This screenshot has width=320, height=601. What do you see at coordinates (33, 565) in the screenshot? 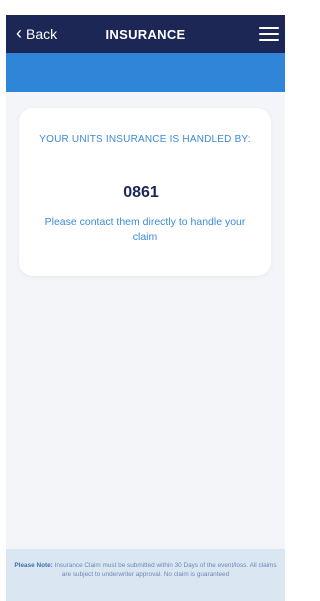
I see `footer-note-label: Please Note:` at bounding box center [33, 565].